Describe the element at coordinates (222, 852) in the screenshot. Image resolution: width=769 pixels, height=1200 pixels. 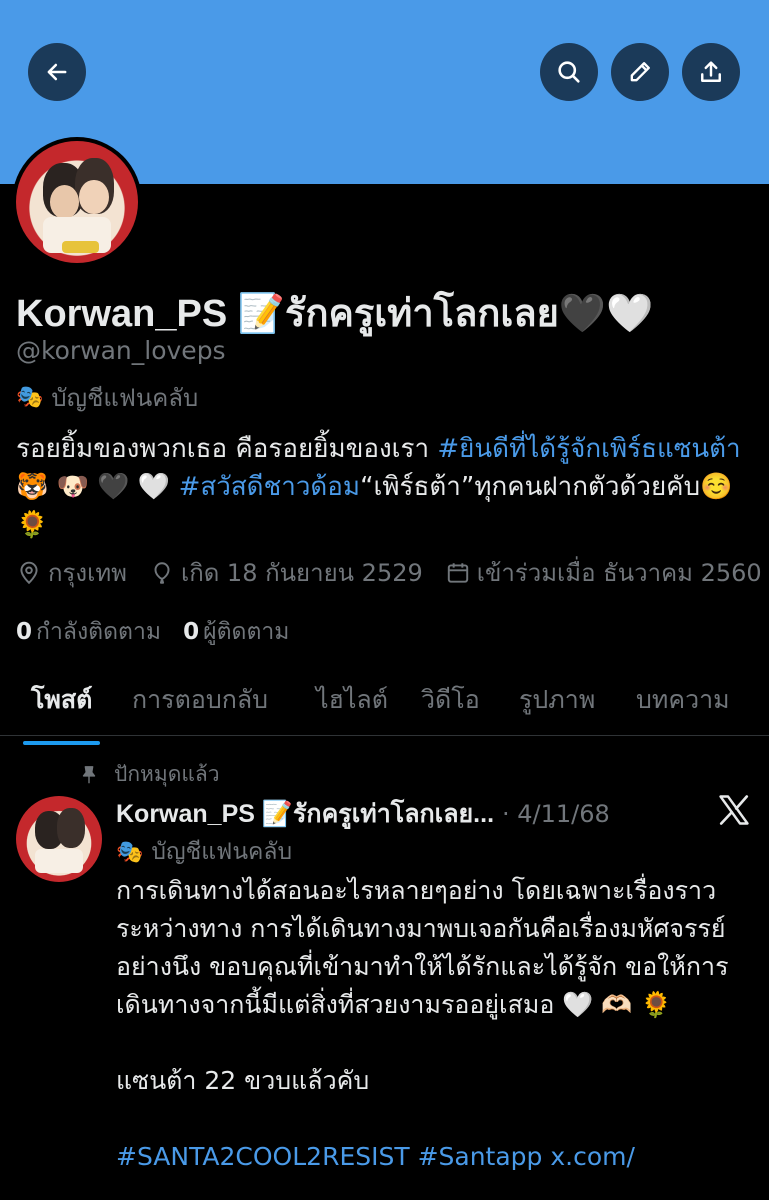
I see `post-fan-label: บัญชีแฟนคลับ` at that location.